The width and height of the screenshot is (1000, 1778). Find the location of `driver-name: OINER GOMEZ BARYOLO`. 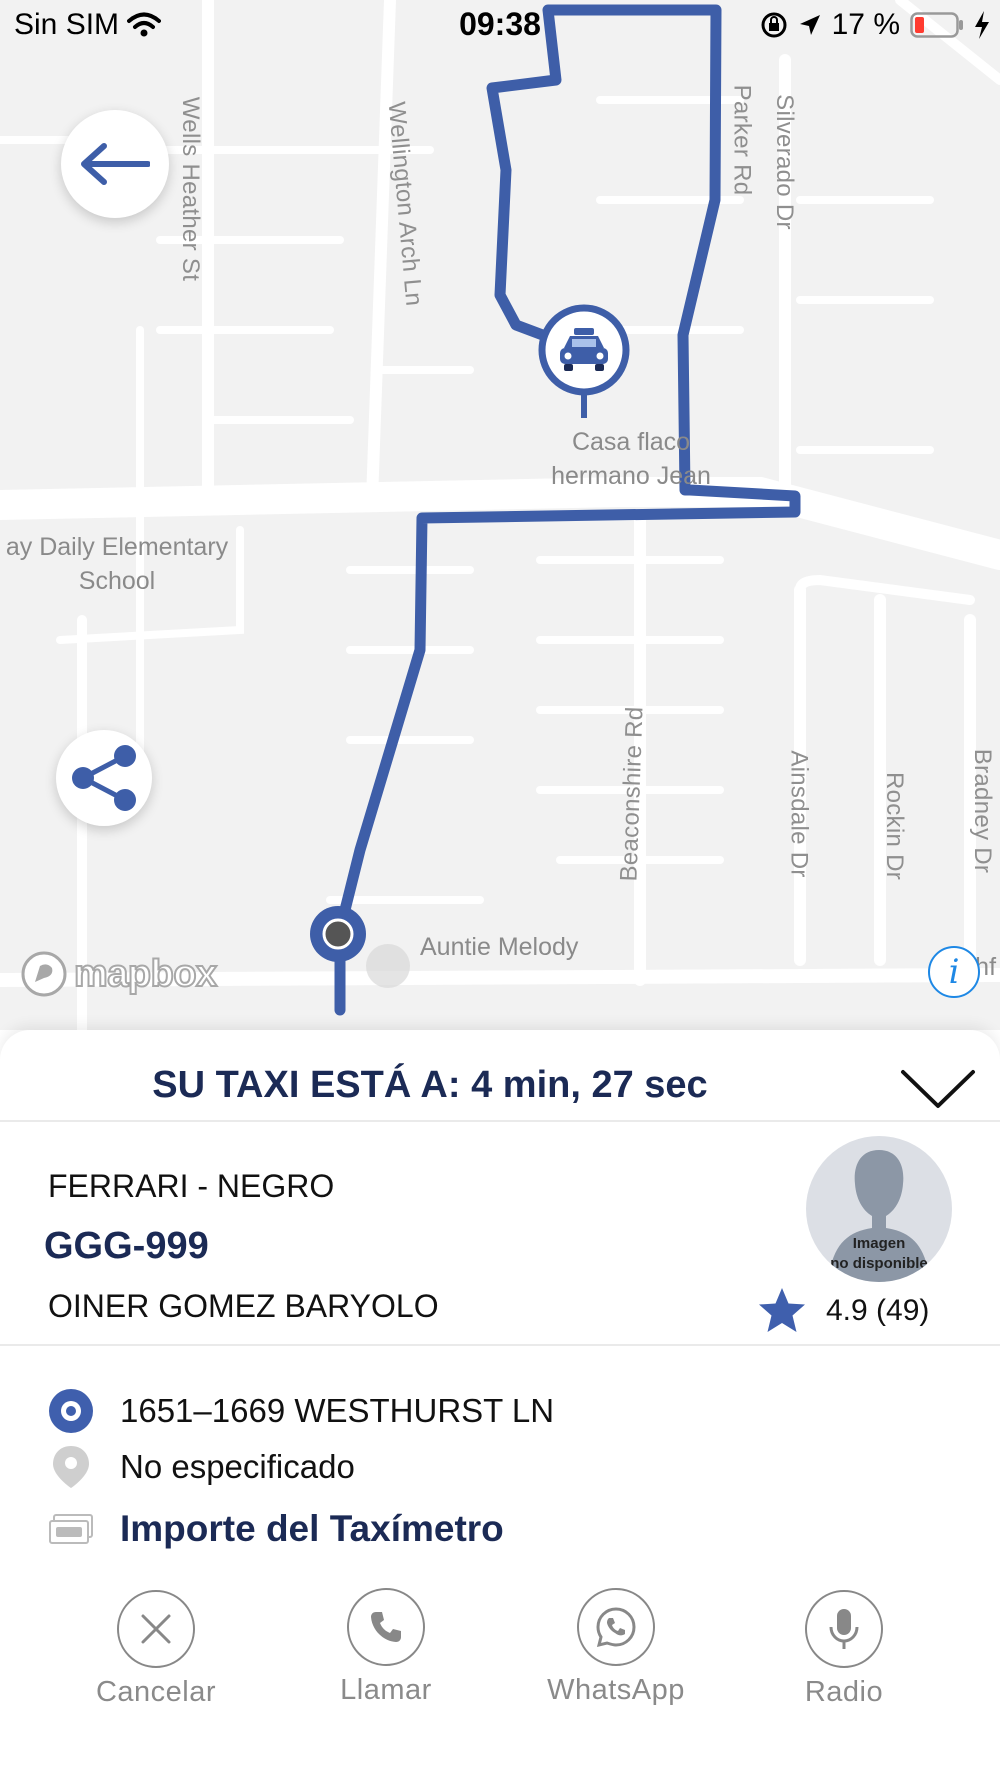

driver-name: OINER GOMEZ BARYOLO is located at coordinates (243, 1306).